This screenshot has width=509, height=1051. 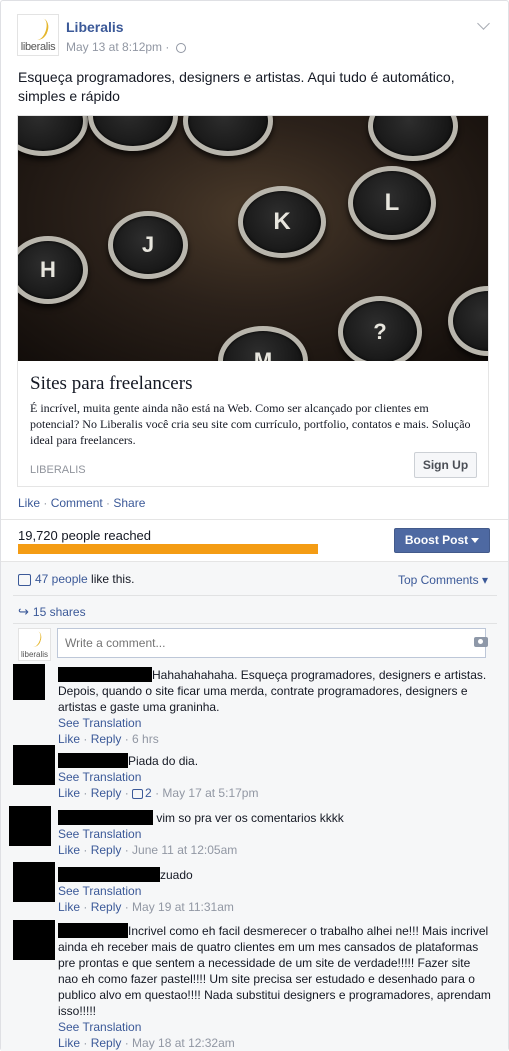 I want to click on shares-count: 15 shares, so click(x=59, y=612).